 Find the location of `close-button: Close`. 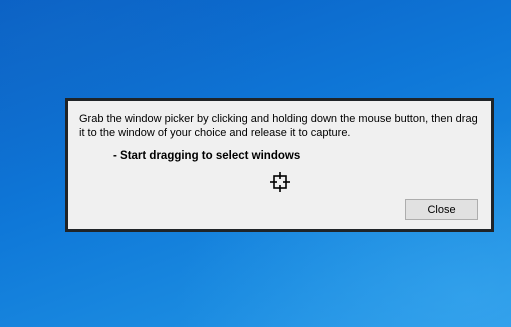

close-button: Close is located at coordinates (441, 209).